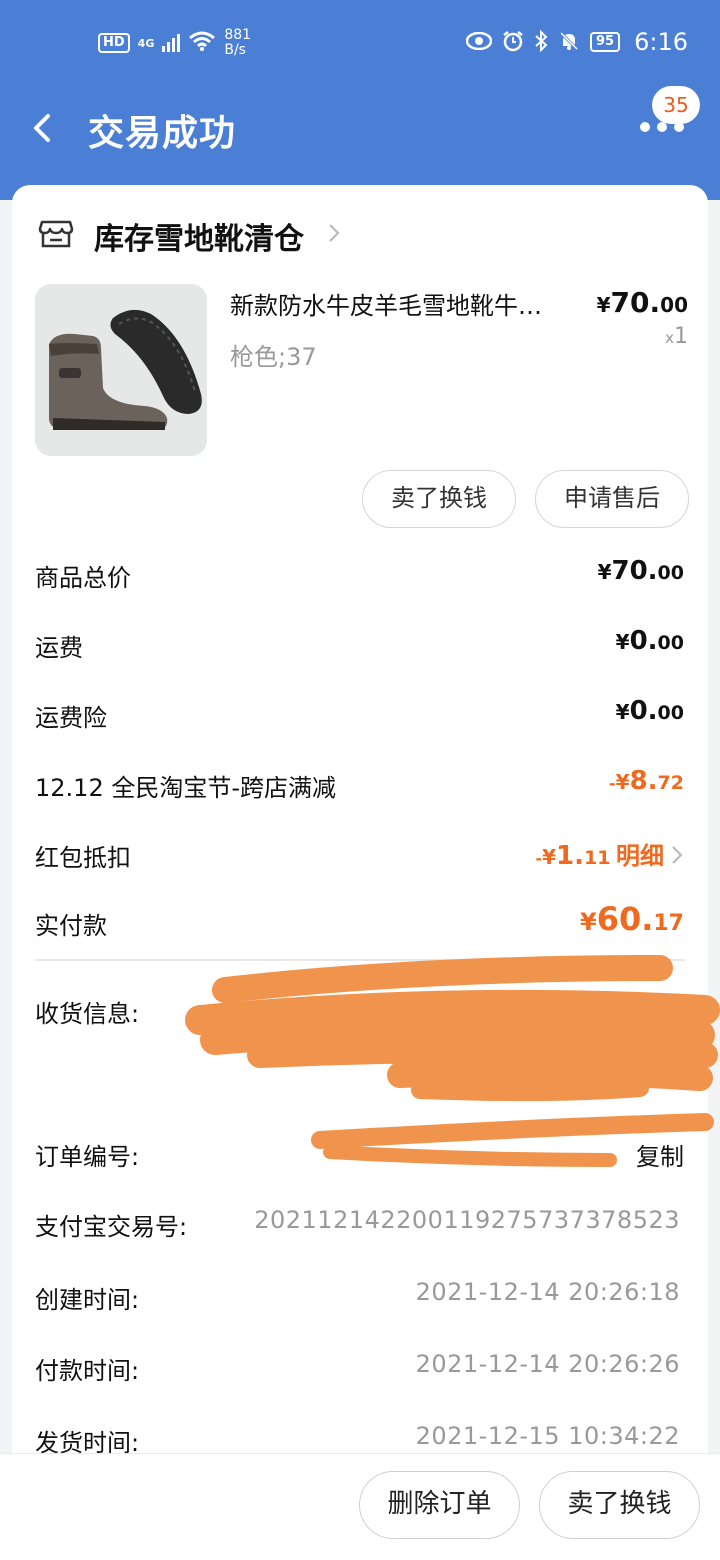 This screenshot has width=720, height=1560. I want to click on created-time-label: 创建时间:, so click(87, 1300).